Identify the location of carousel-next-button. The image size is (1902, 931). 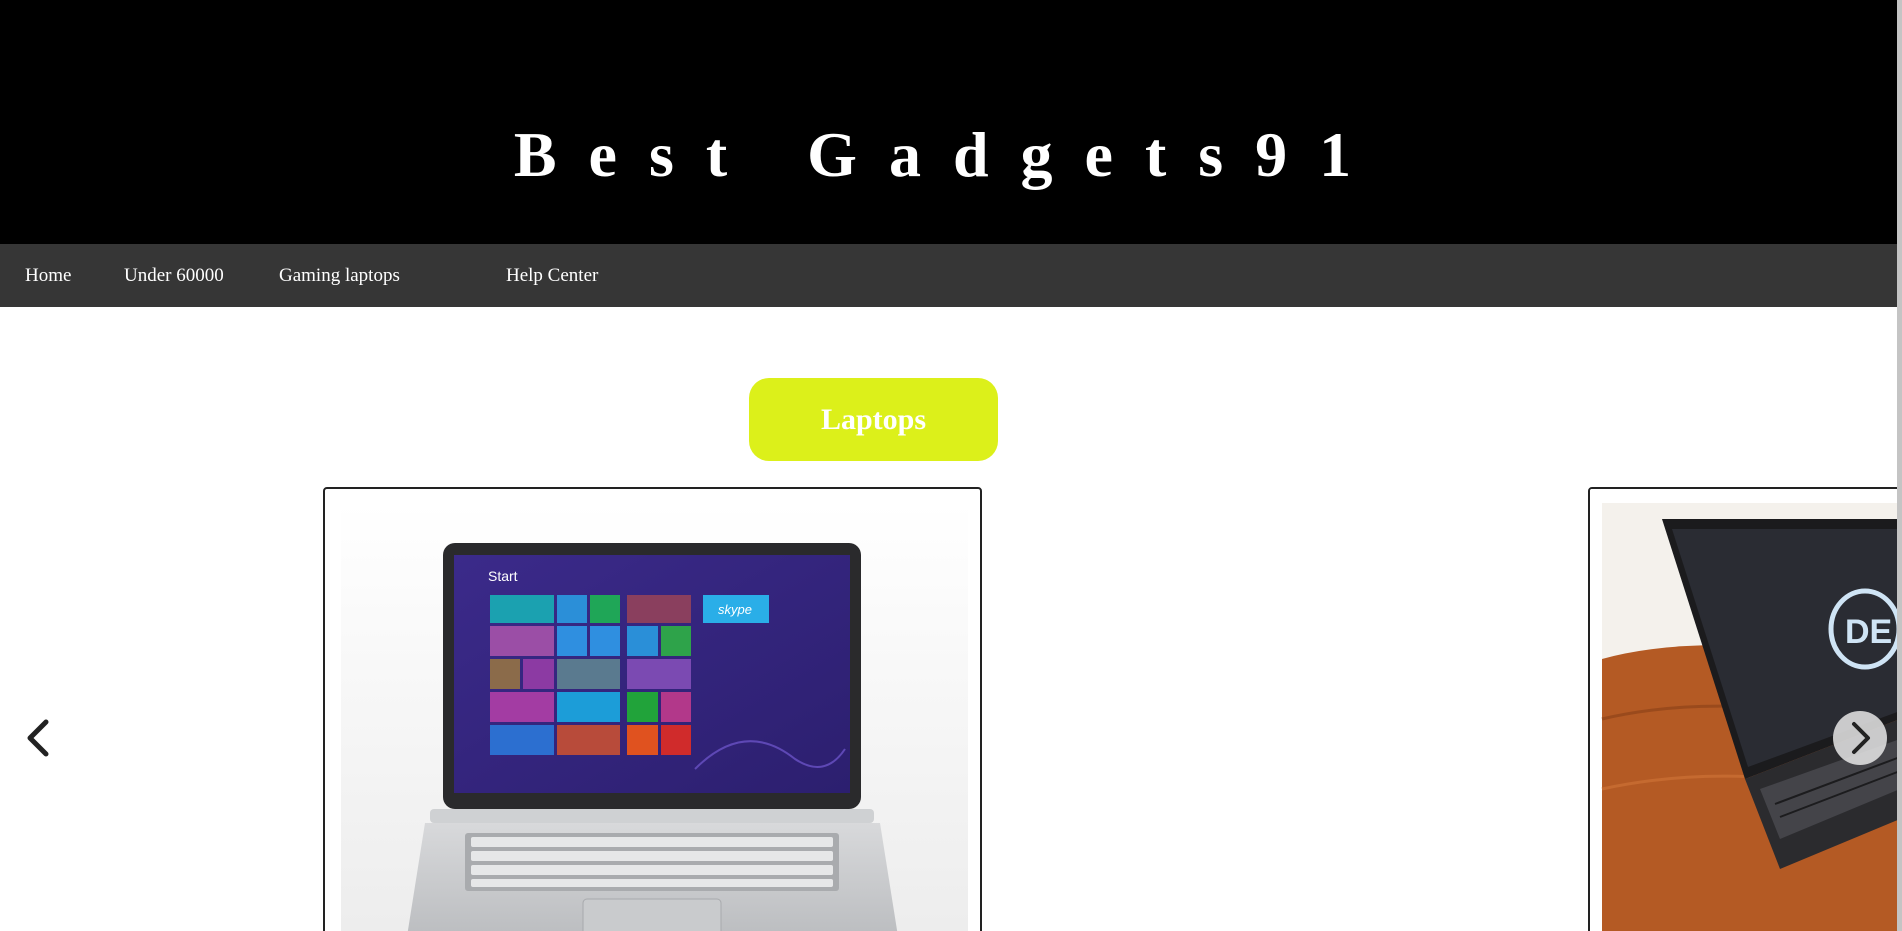
(1860, 738).